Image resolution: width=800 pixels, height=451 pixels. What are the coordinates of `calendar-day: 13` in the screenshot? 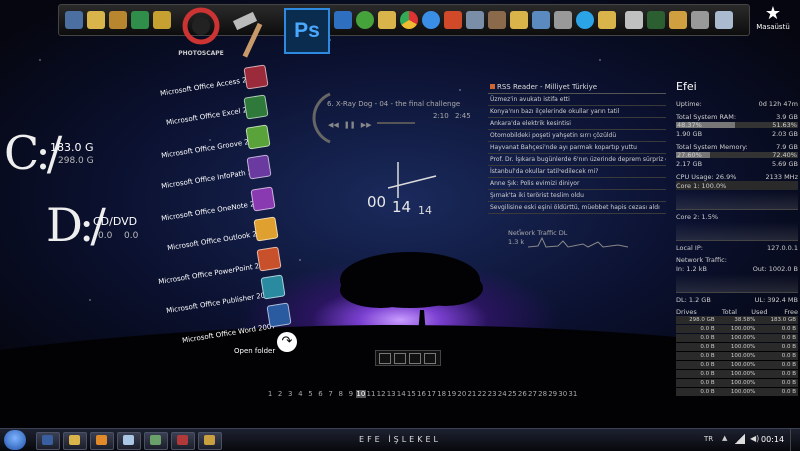 It's located at (391, 394).